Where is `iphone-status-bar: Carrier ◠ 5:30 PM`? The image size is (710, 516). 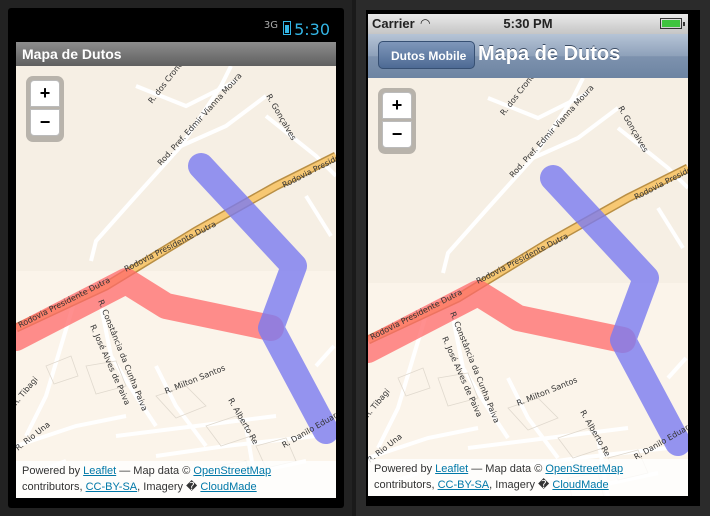
iphone-status-bar: Carrier ◠ 5:30 PM is located at coordinates (528, 24).